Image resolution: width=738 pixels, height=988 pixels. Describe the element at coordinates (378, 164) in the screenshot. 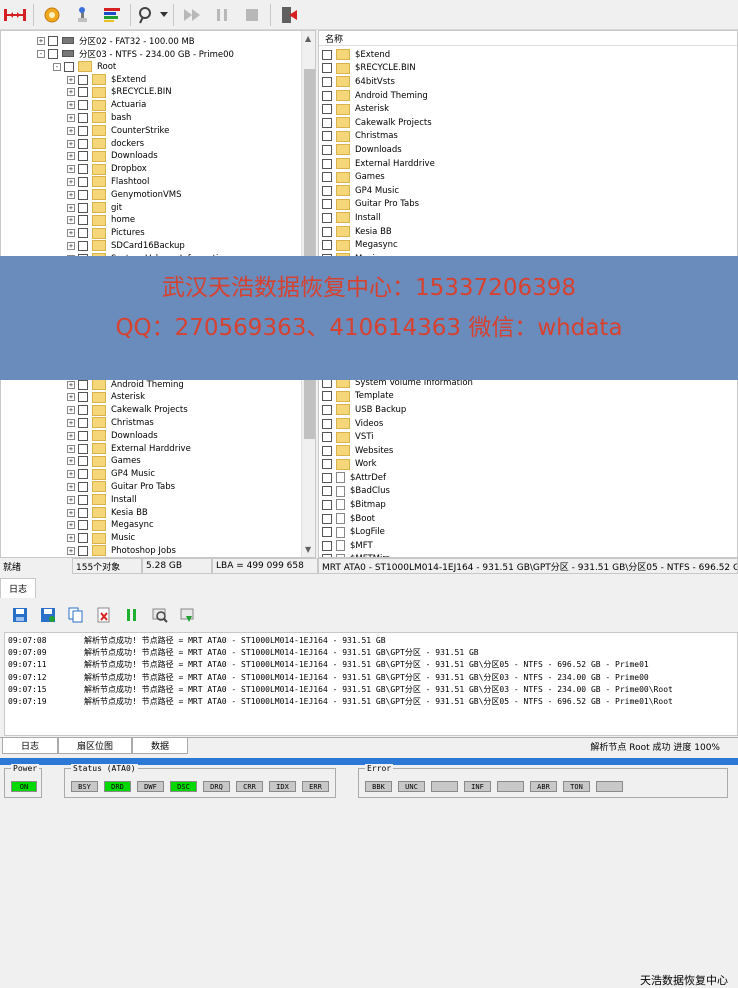

I see `list-item: External Harddrive` at that location.